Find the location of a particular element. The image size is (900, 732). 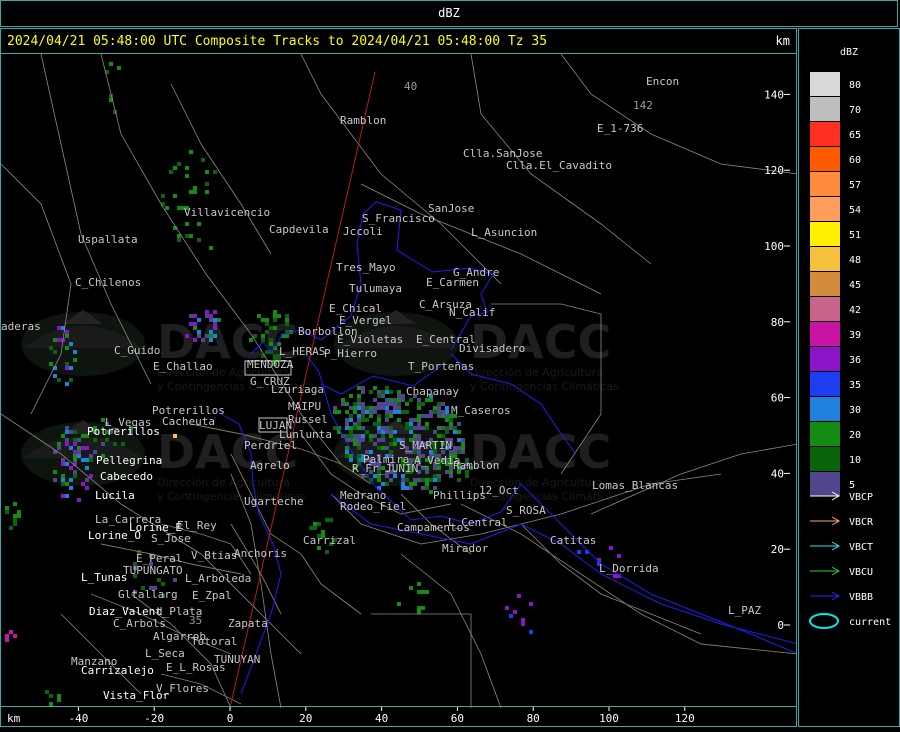

place-label: Tres_Mayo is located at coordinates (366, 267).